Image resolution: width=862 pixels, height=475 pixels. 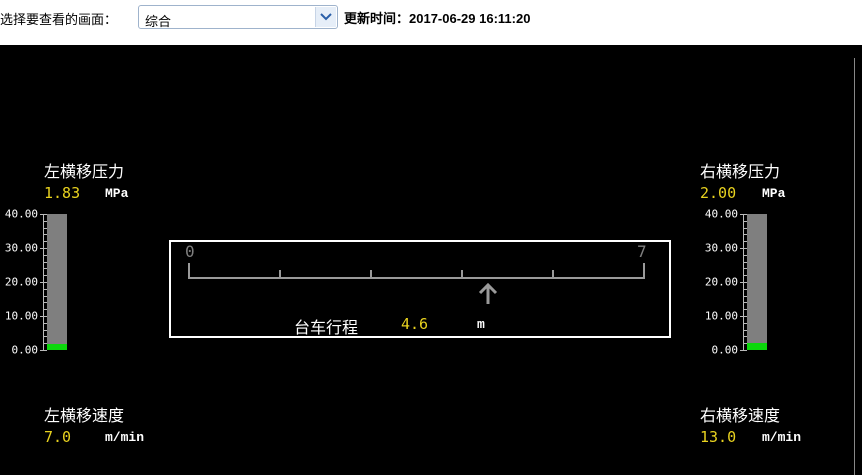 I want to click on vertical-scrollbar, so click(x=857, y=266).